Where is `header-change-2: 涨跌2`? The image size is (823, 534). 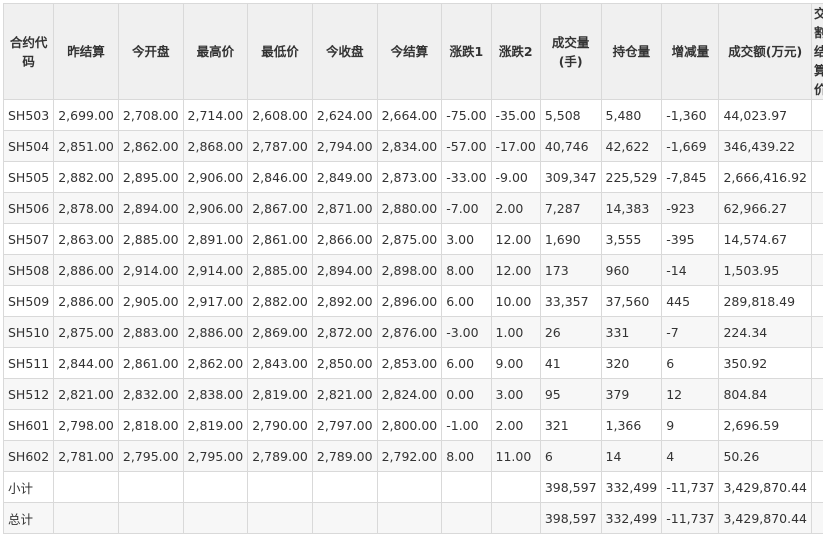
header-change-2: 涨跌2 is located at coordinates (515, 52).